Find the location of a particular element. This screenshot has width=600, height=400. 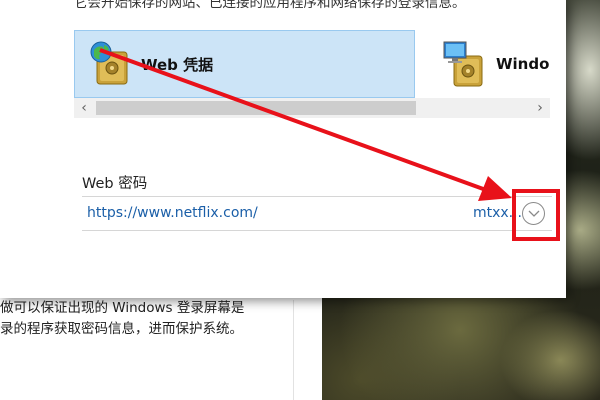

globe-safe-icon is located at coordinates (111, 64).